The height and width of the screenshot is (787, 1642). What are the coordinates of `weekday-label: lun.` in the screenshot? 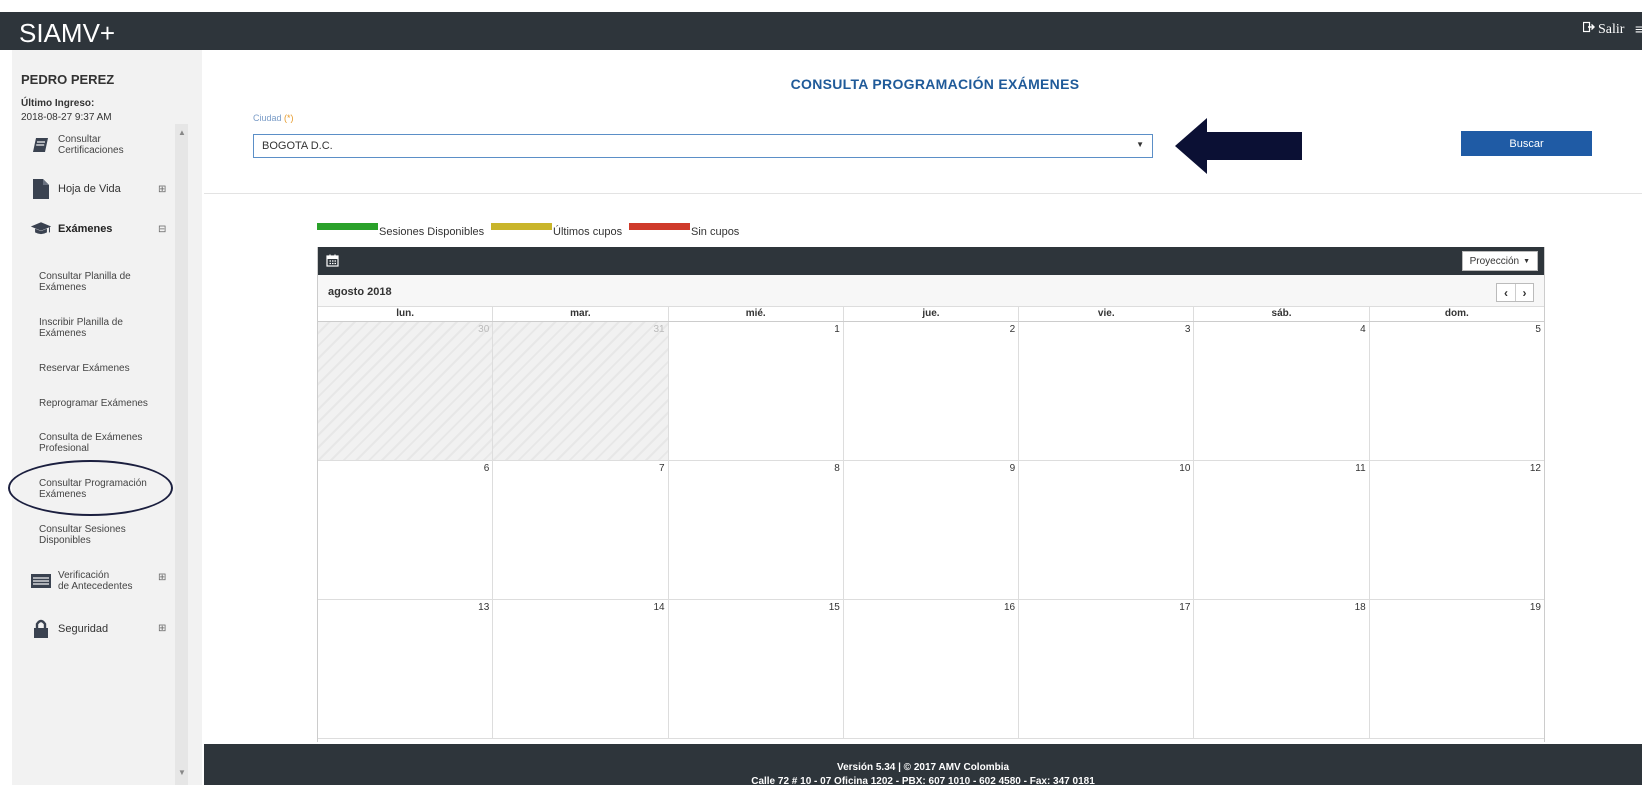 It's located at (406, 314).